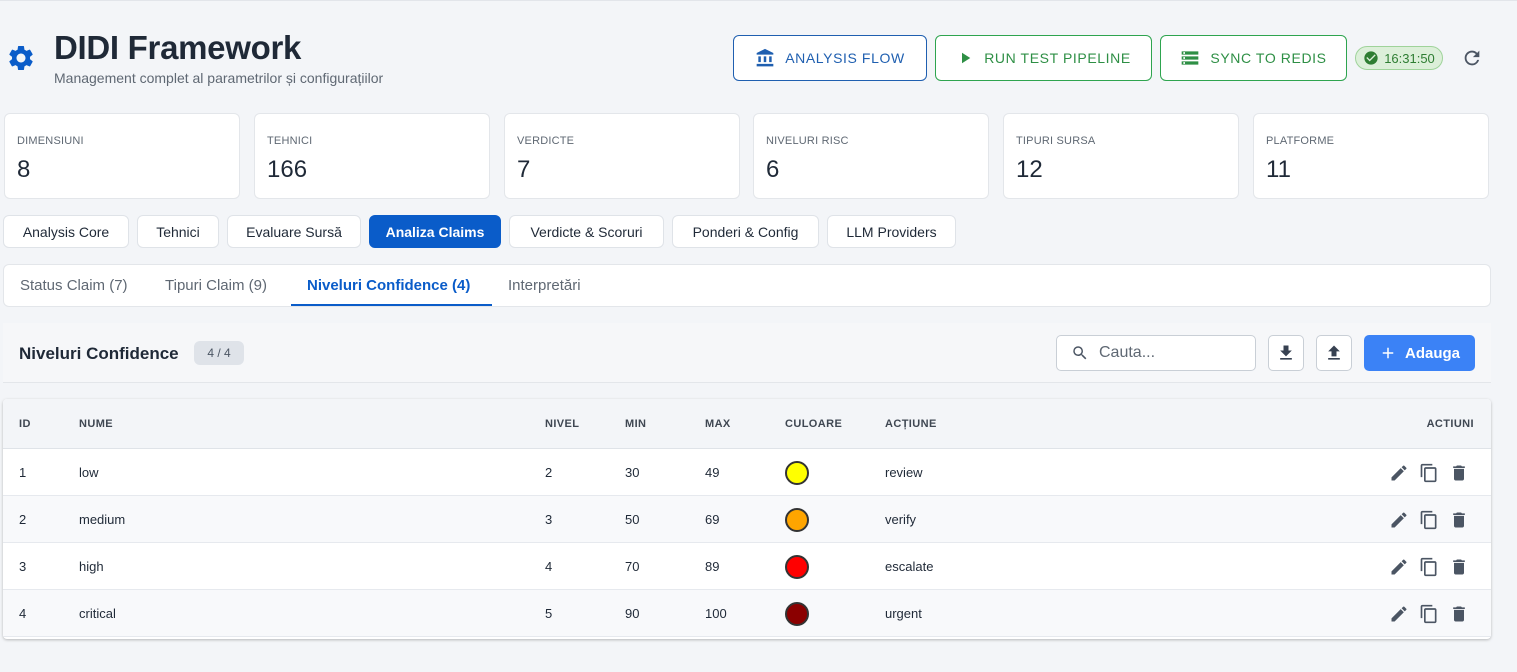 The width and height of the screenshot is (1517, 672). I want to click on cell-max: 49, so click(712, 472).